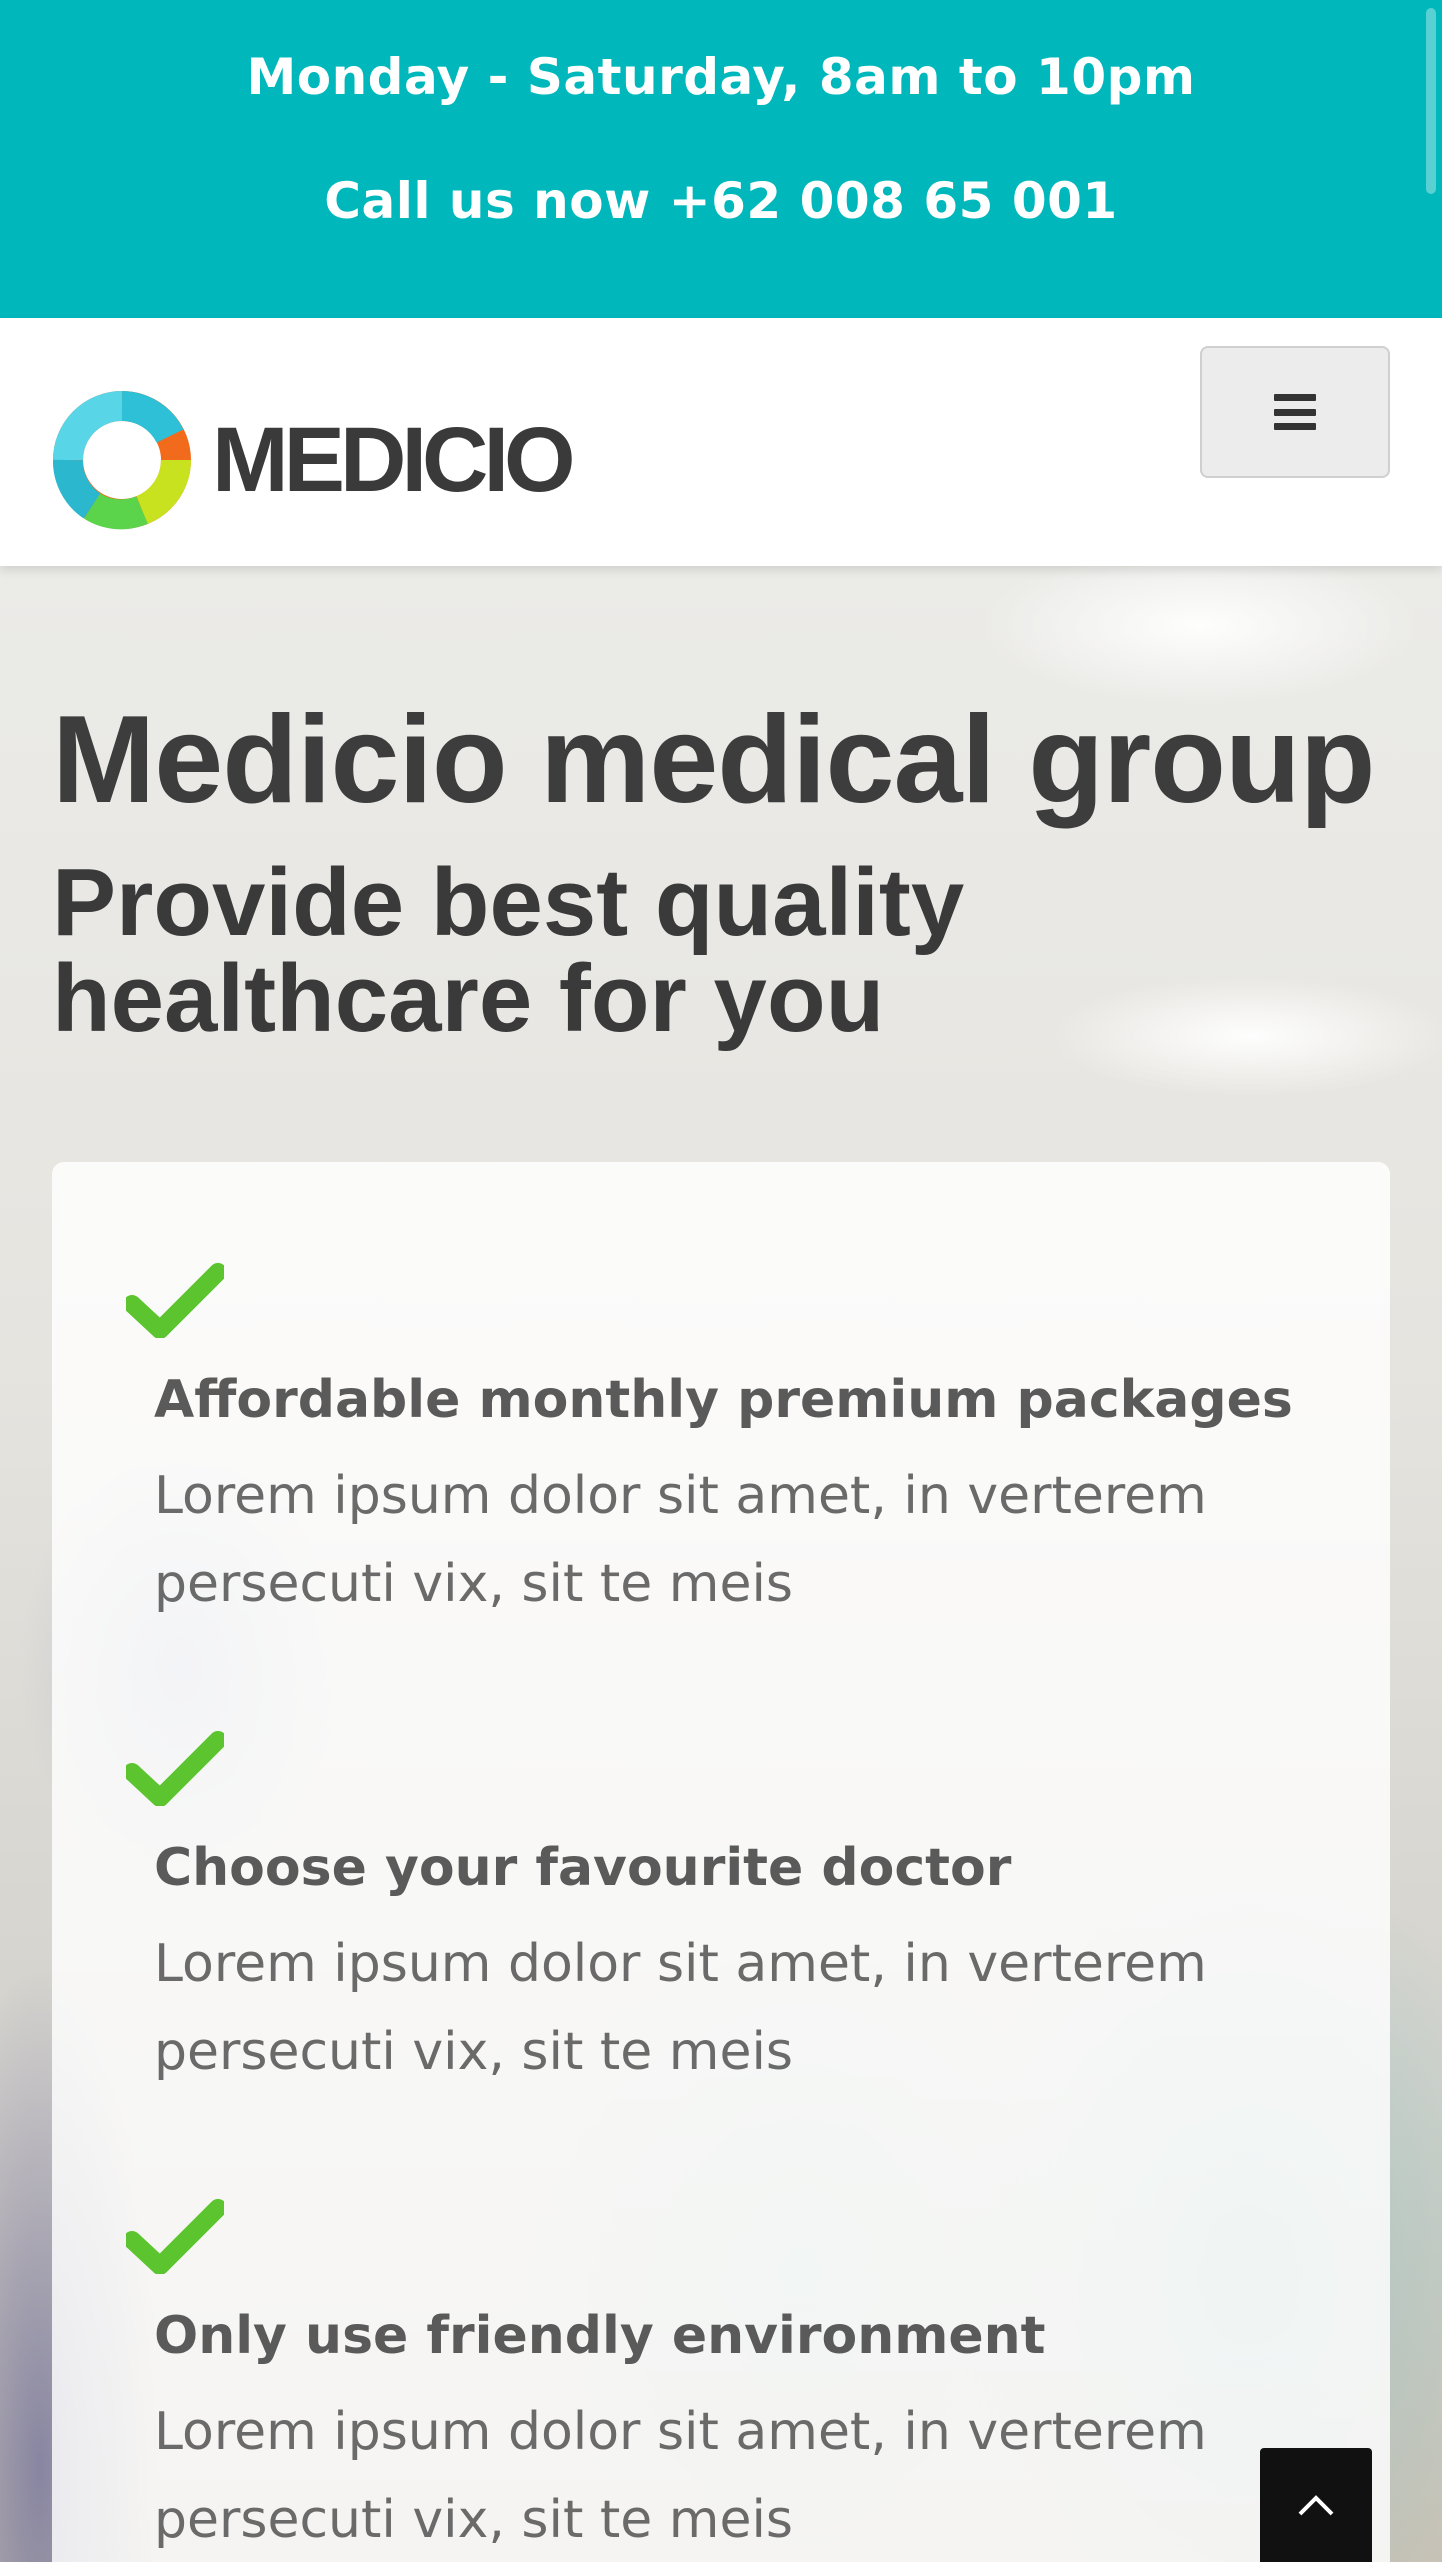 The height and width of the screenshot is (2562, 1442). Describe the element at coordinates (723, 1400) in the screenshot. I see `feature-title: Affordable monthly premium packages` at that location.